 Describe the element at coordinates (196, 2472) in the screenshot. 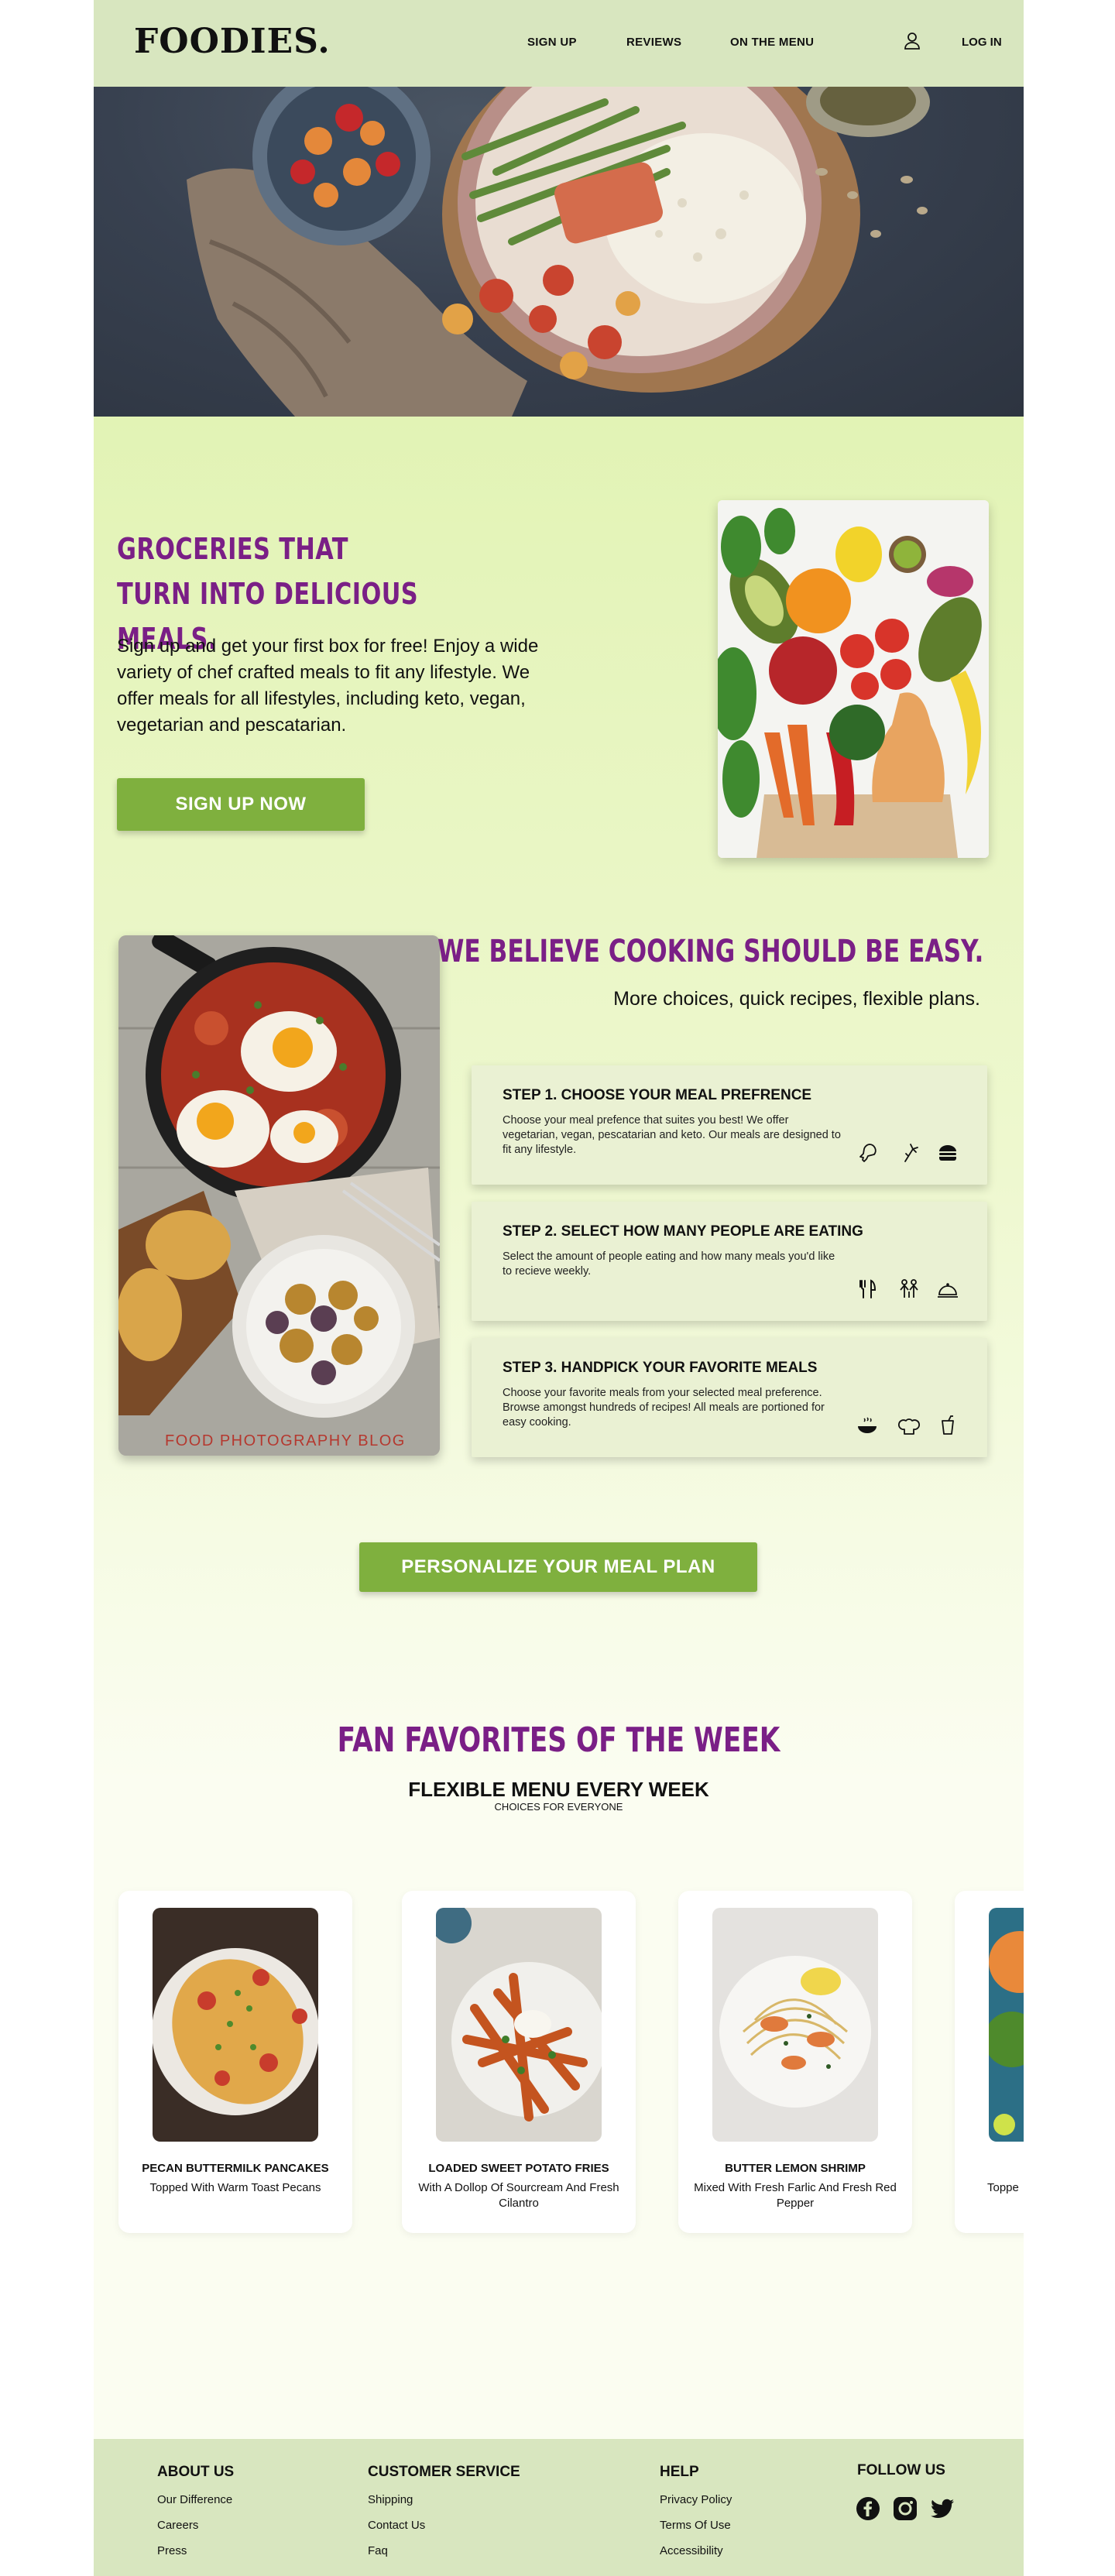

I see `footer-about-heading: ABOUT US` at that location.